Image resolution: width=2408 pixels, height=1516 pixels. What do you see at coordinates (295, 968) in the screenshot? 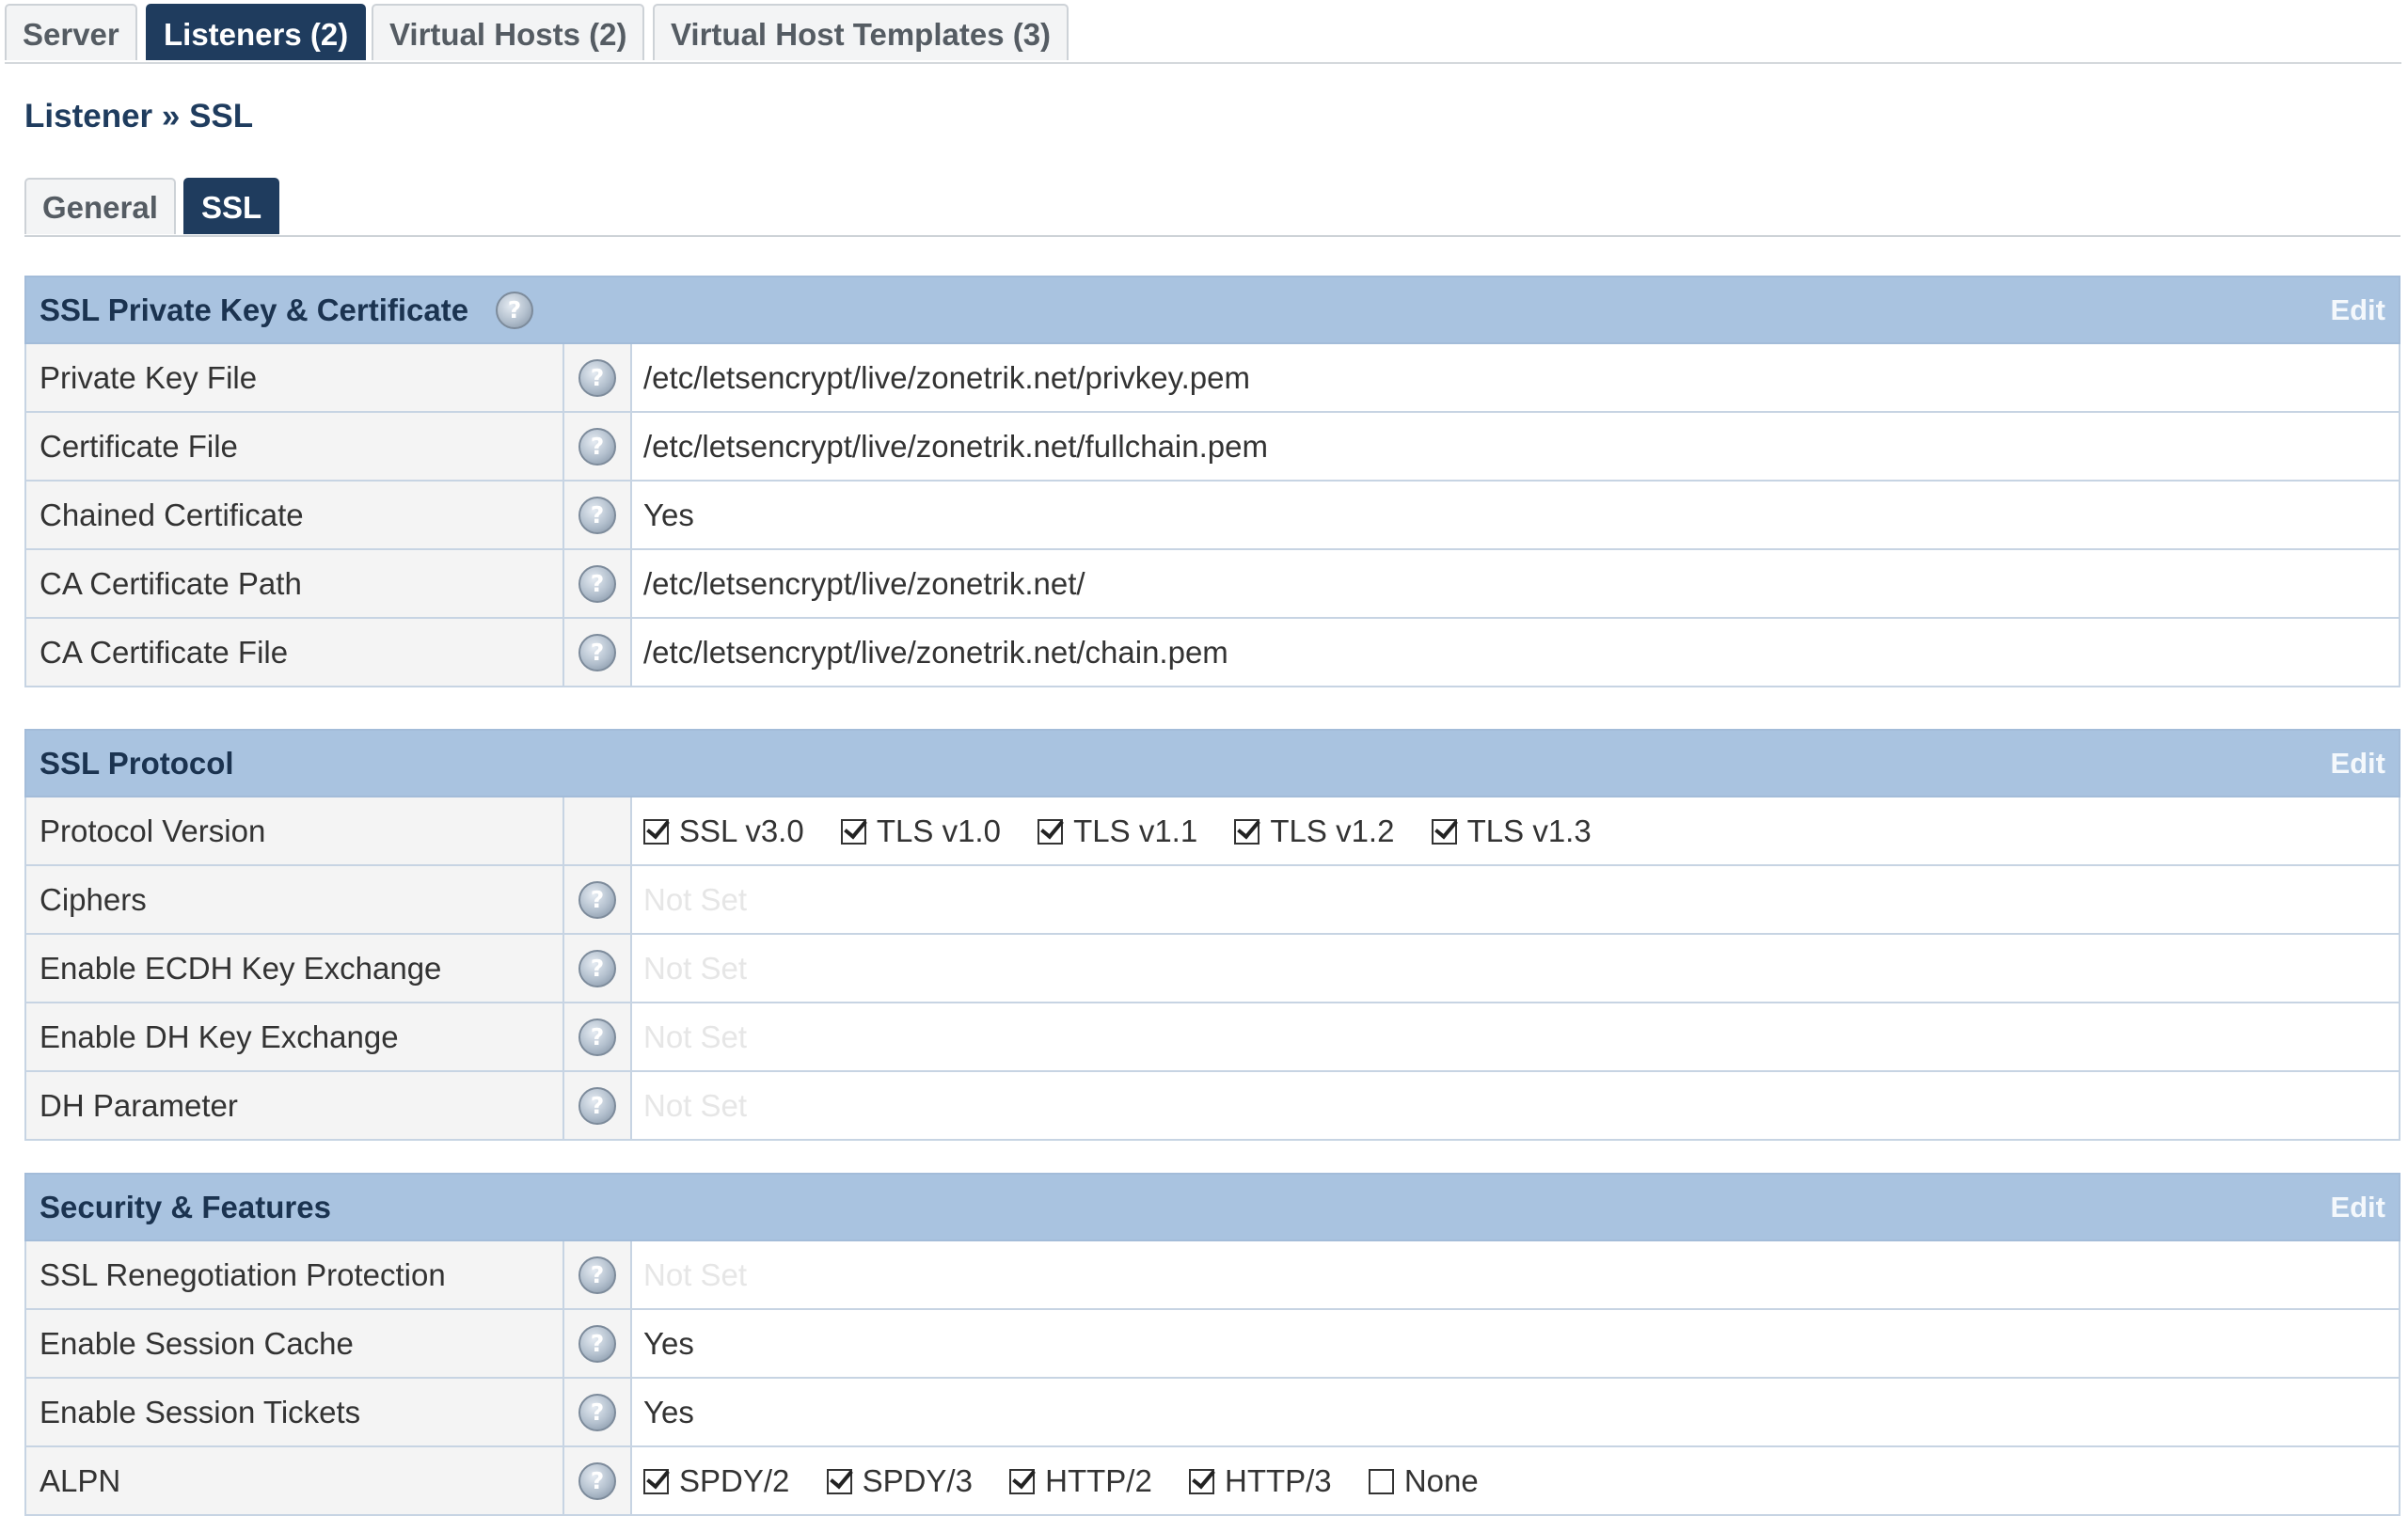
I see `field-label-enable-ecdh: Enable ECDH Key Exchange` at bounding box center [295, 968].